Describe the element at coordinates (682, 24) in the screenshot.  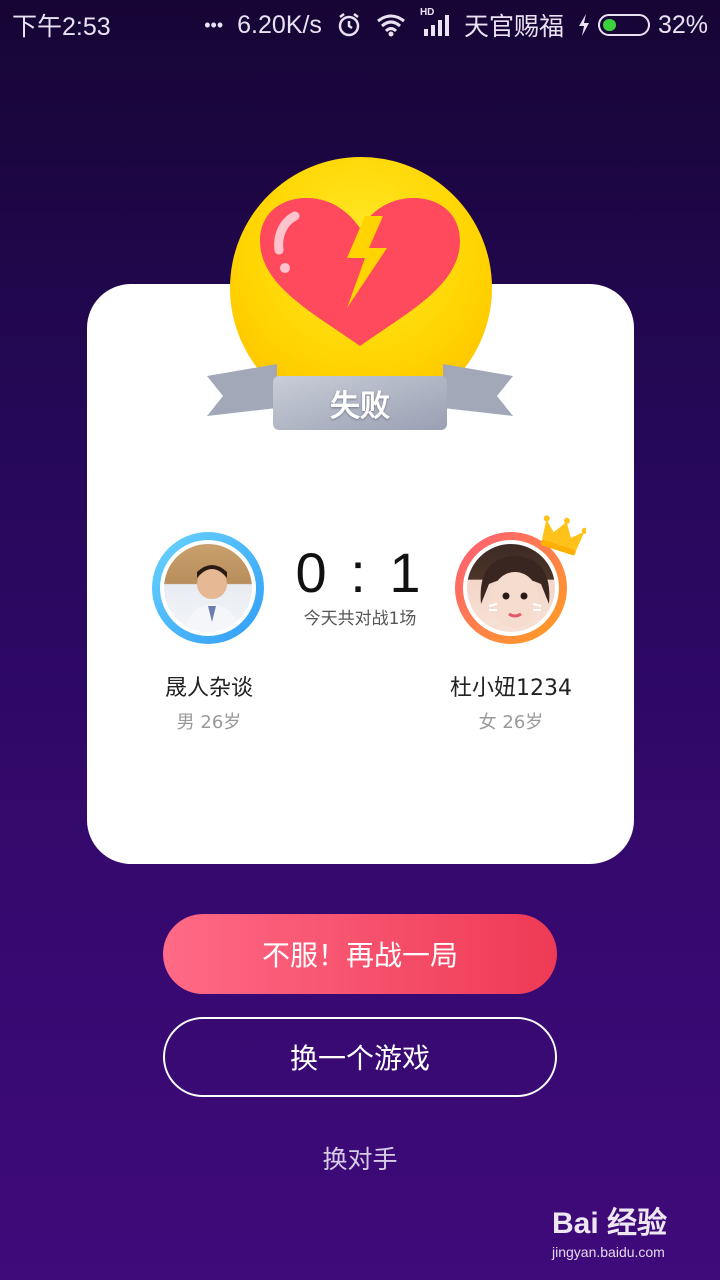
I see `battery-percent: 32%` at that location.